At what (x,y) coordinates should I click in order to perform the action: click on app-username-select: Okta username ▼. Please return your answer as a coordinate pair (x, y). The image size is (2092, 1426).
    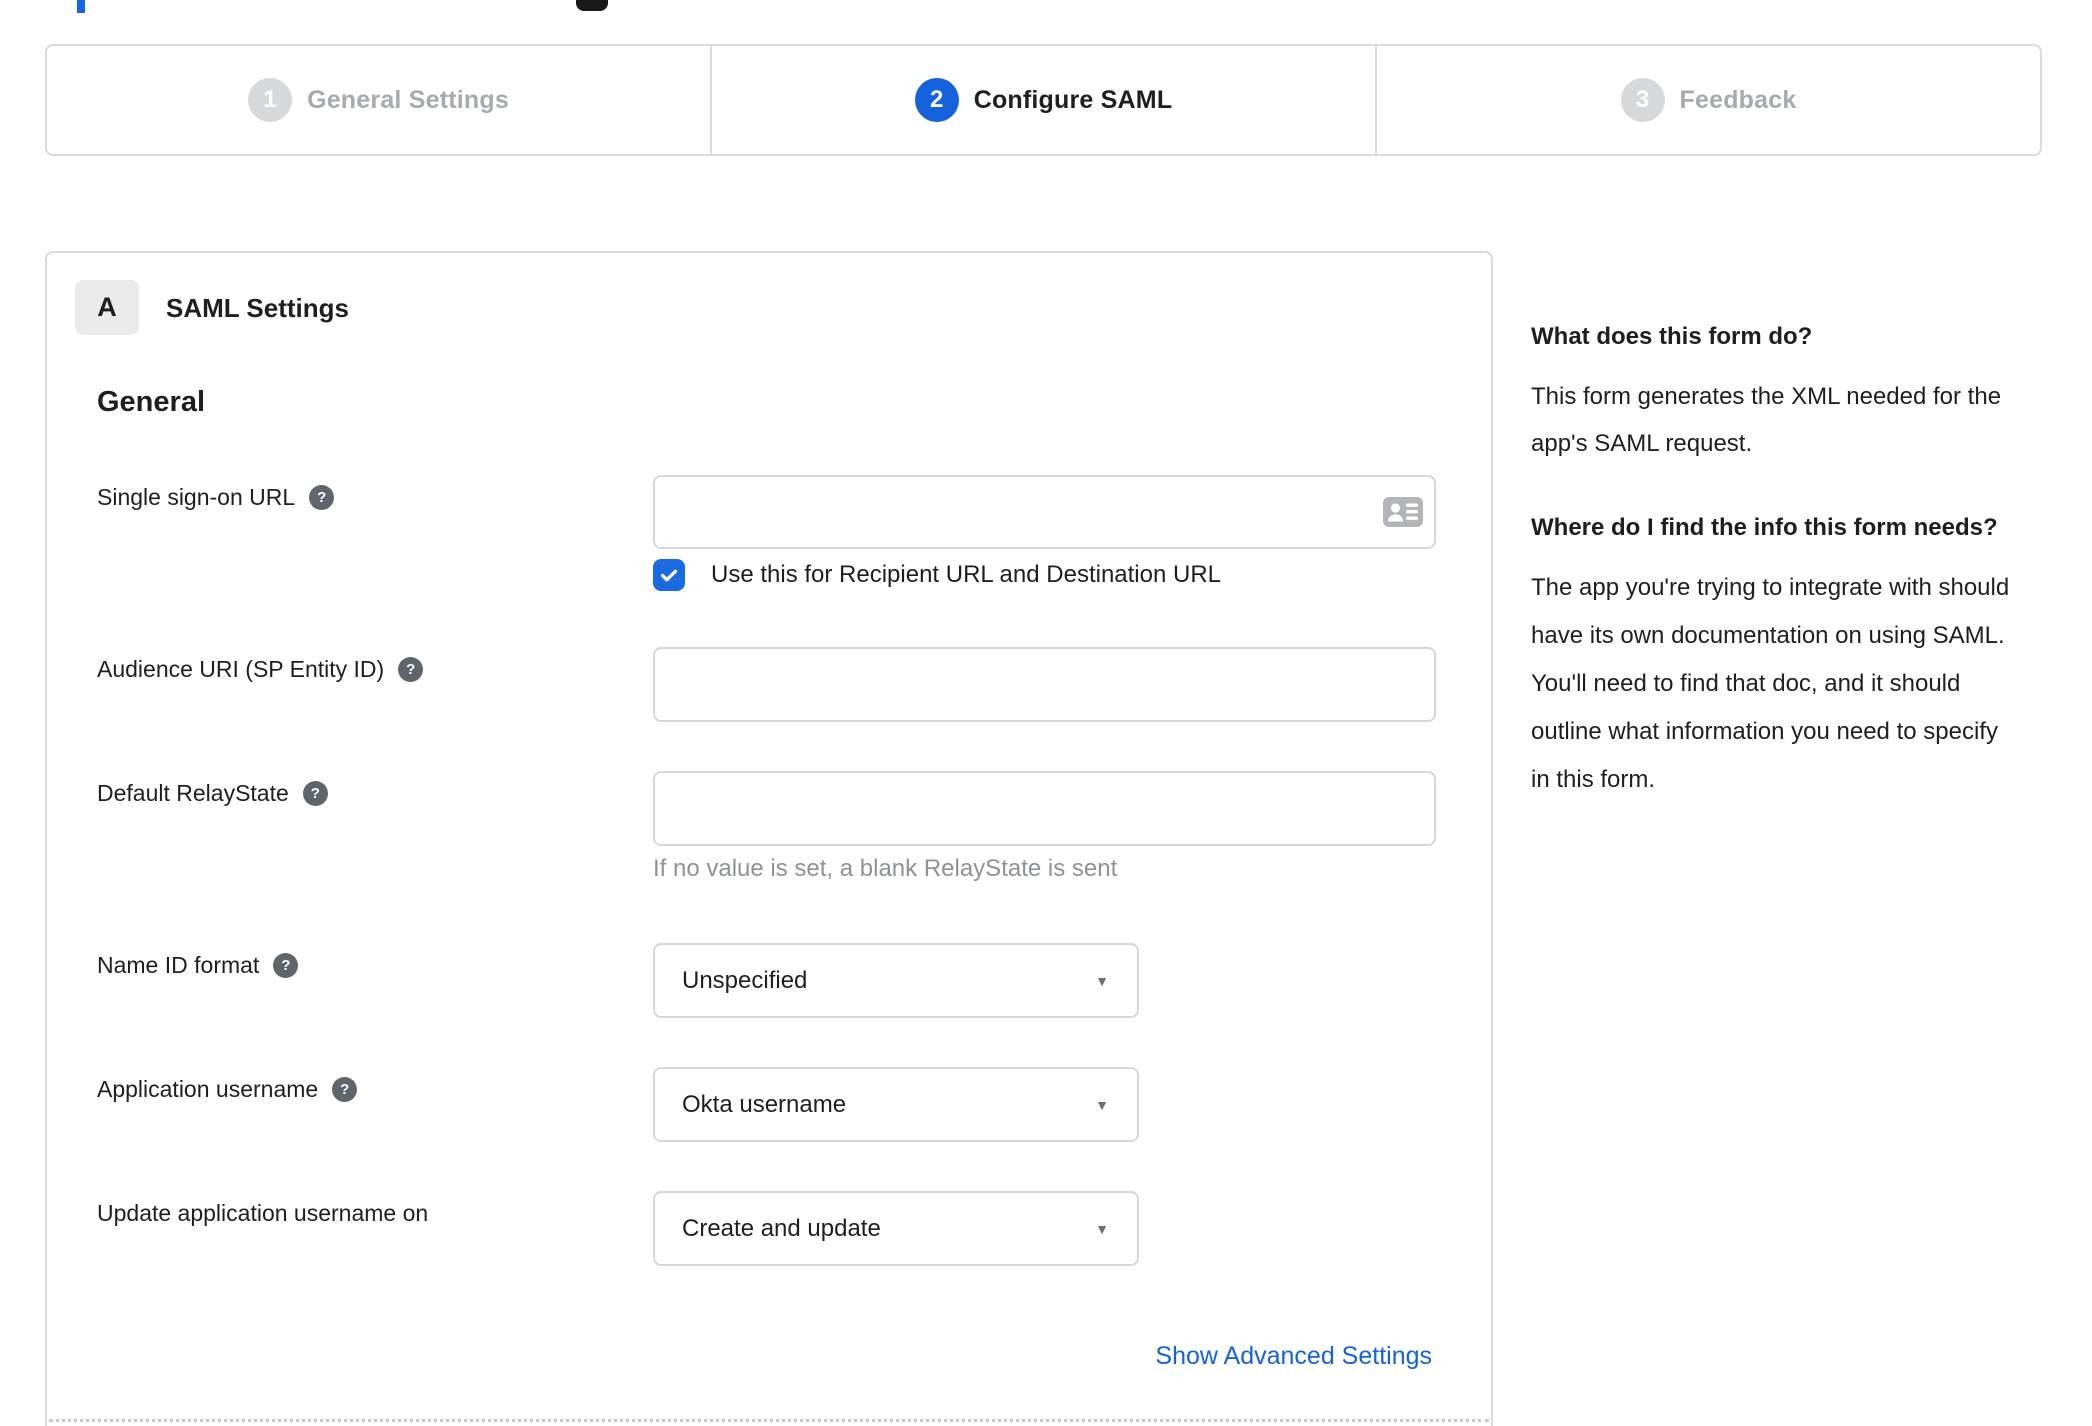
    Looking at the image, I should click on (896, 1104).